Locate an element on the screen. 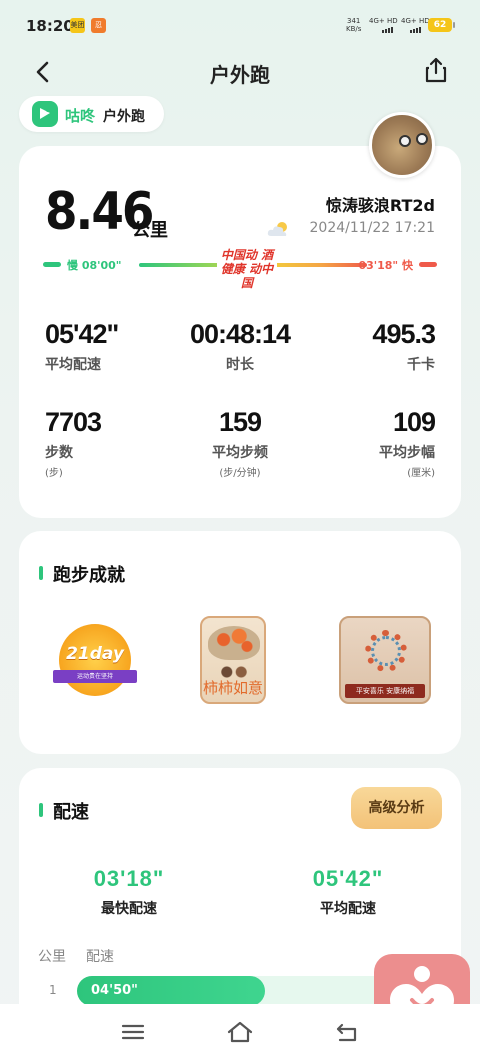 The image size is (480, 1061). badge-caption: 平安喜乐 安康纳福 is located at coordinates (385, 691).